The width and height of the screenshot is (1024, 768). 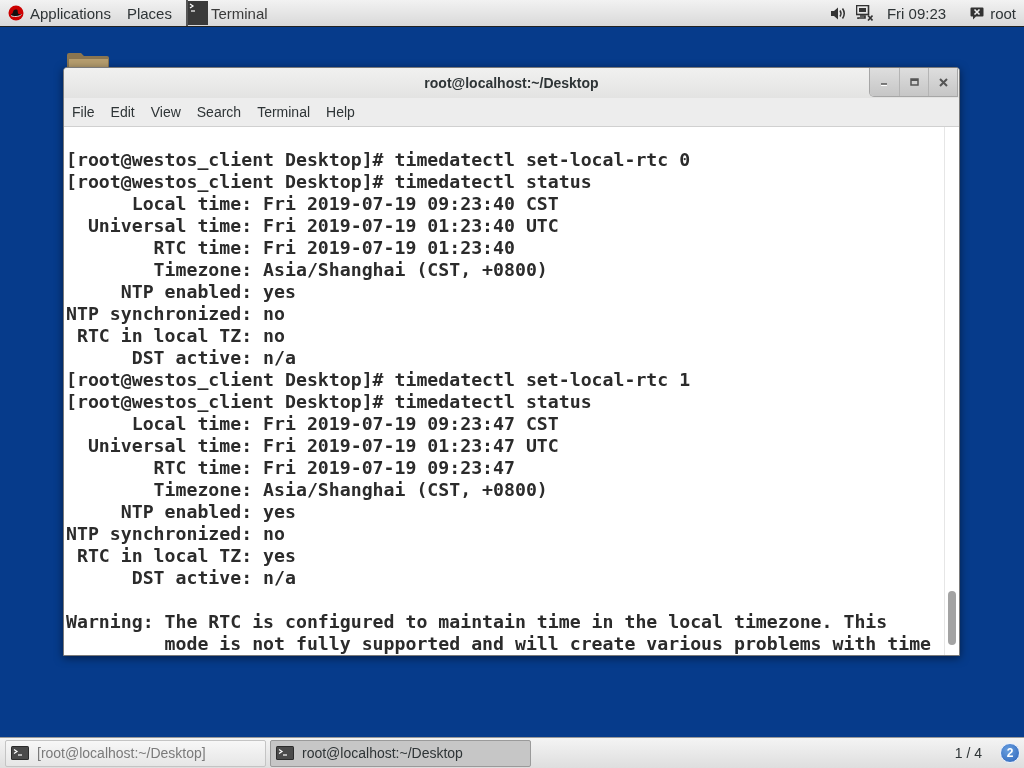 I want to click on close-icon, so click(x=943, y=82).